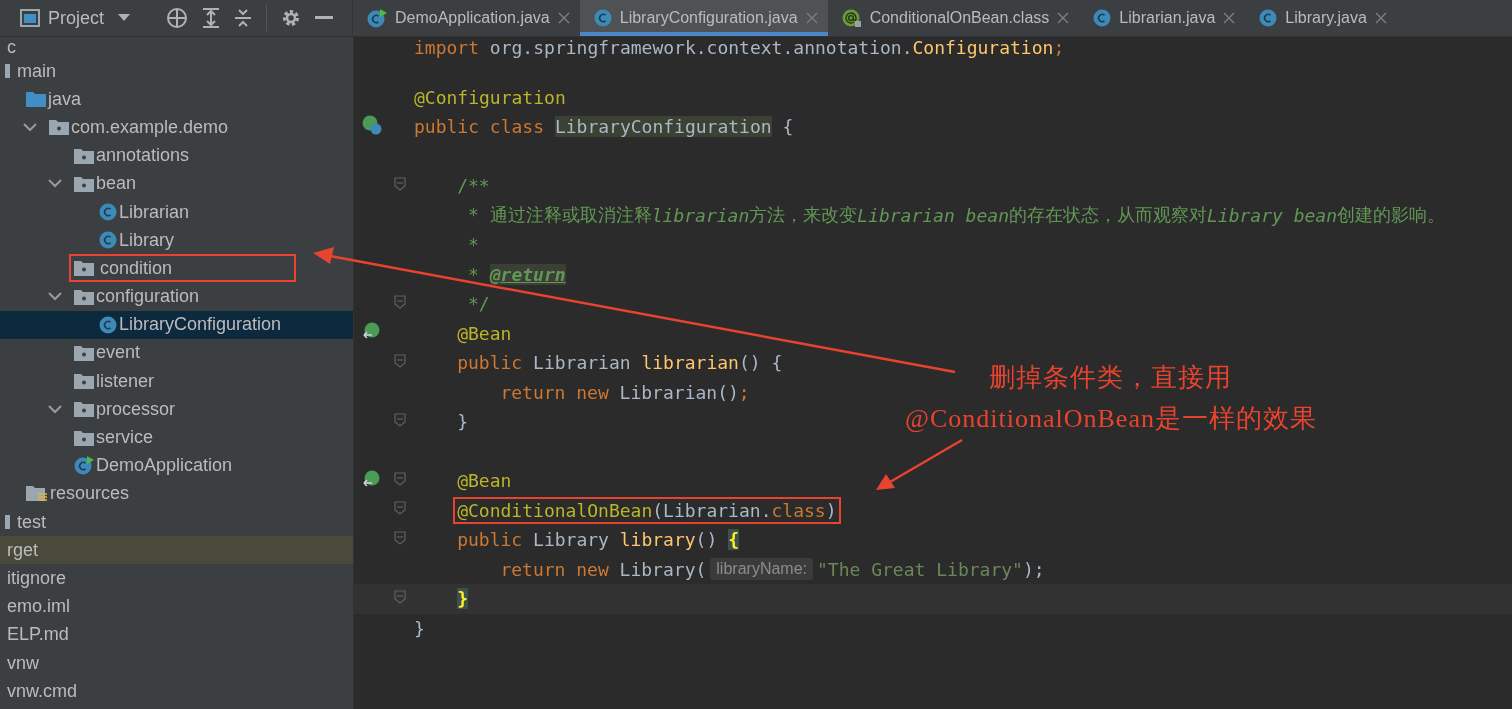 This screenshot has width=1512, height=709. What do you see at coordinates (243, 18) in the screenshot?
I see `collapse-all-icon` at bounding box center [243, 18].